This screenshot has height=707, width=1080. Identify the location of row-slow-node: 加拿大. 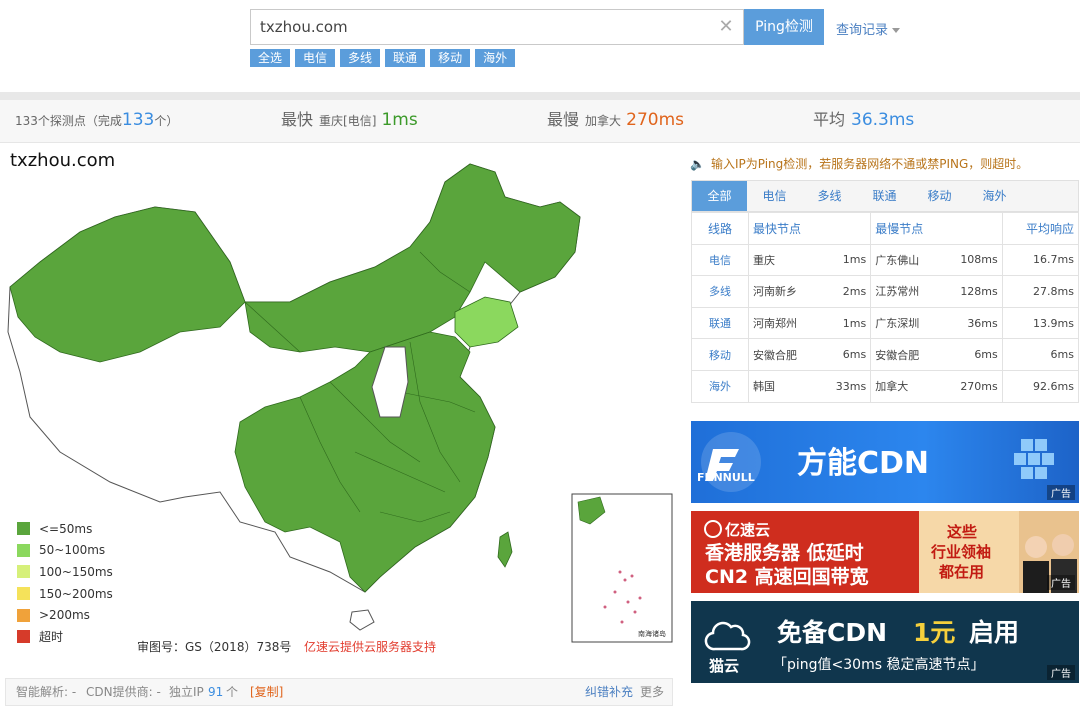
(905, 386).